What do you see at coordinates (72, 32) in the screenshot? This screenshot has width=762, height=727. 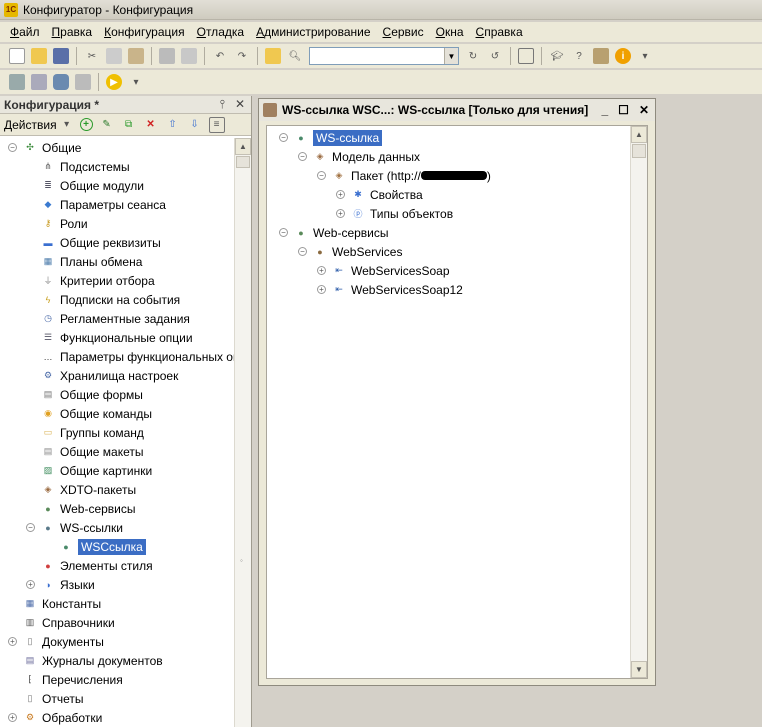 I see `menu-edit: Правка` at bounding box center [72, 32].